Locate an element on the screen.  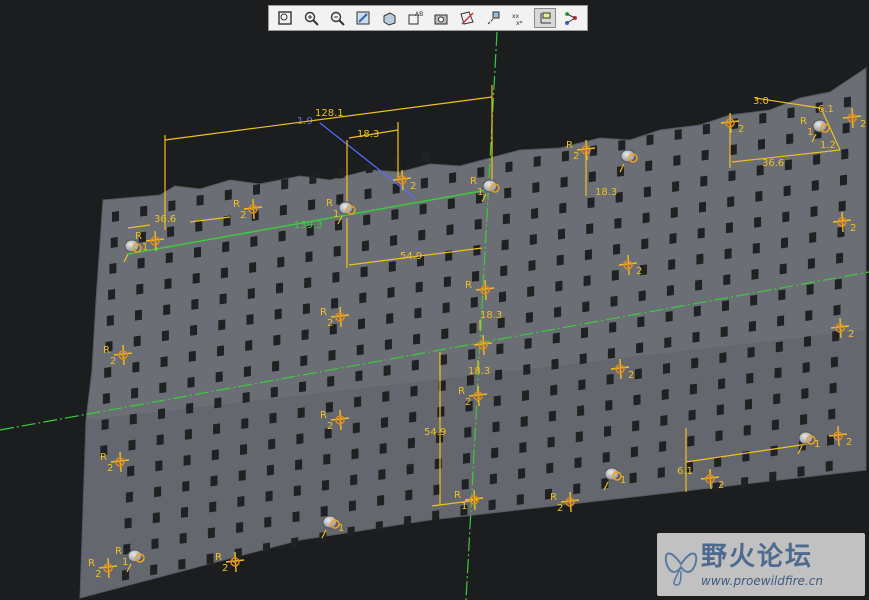
camera-button is located at coordinates (441, 18).